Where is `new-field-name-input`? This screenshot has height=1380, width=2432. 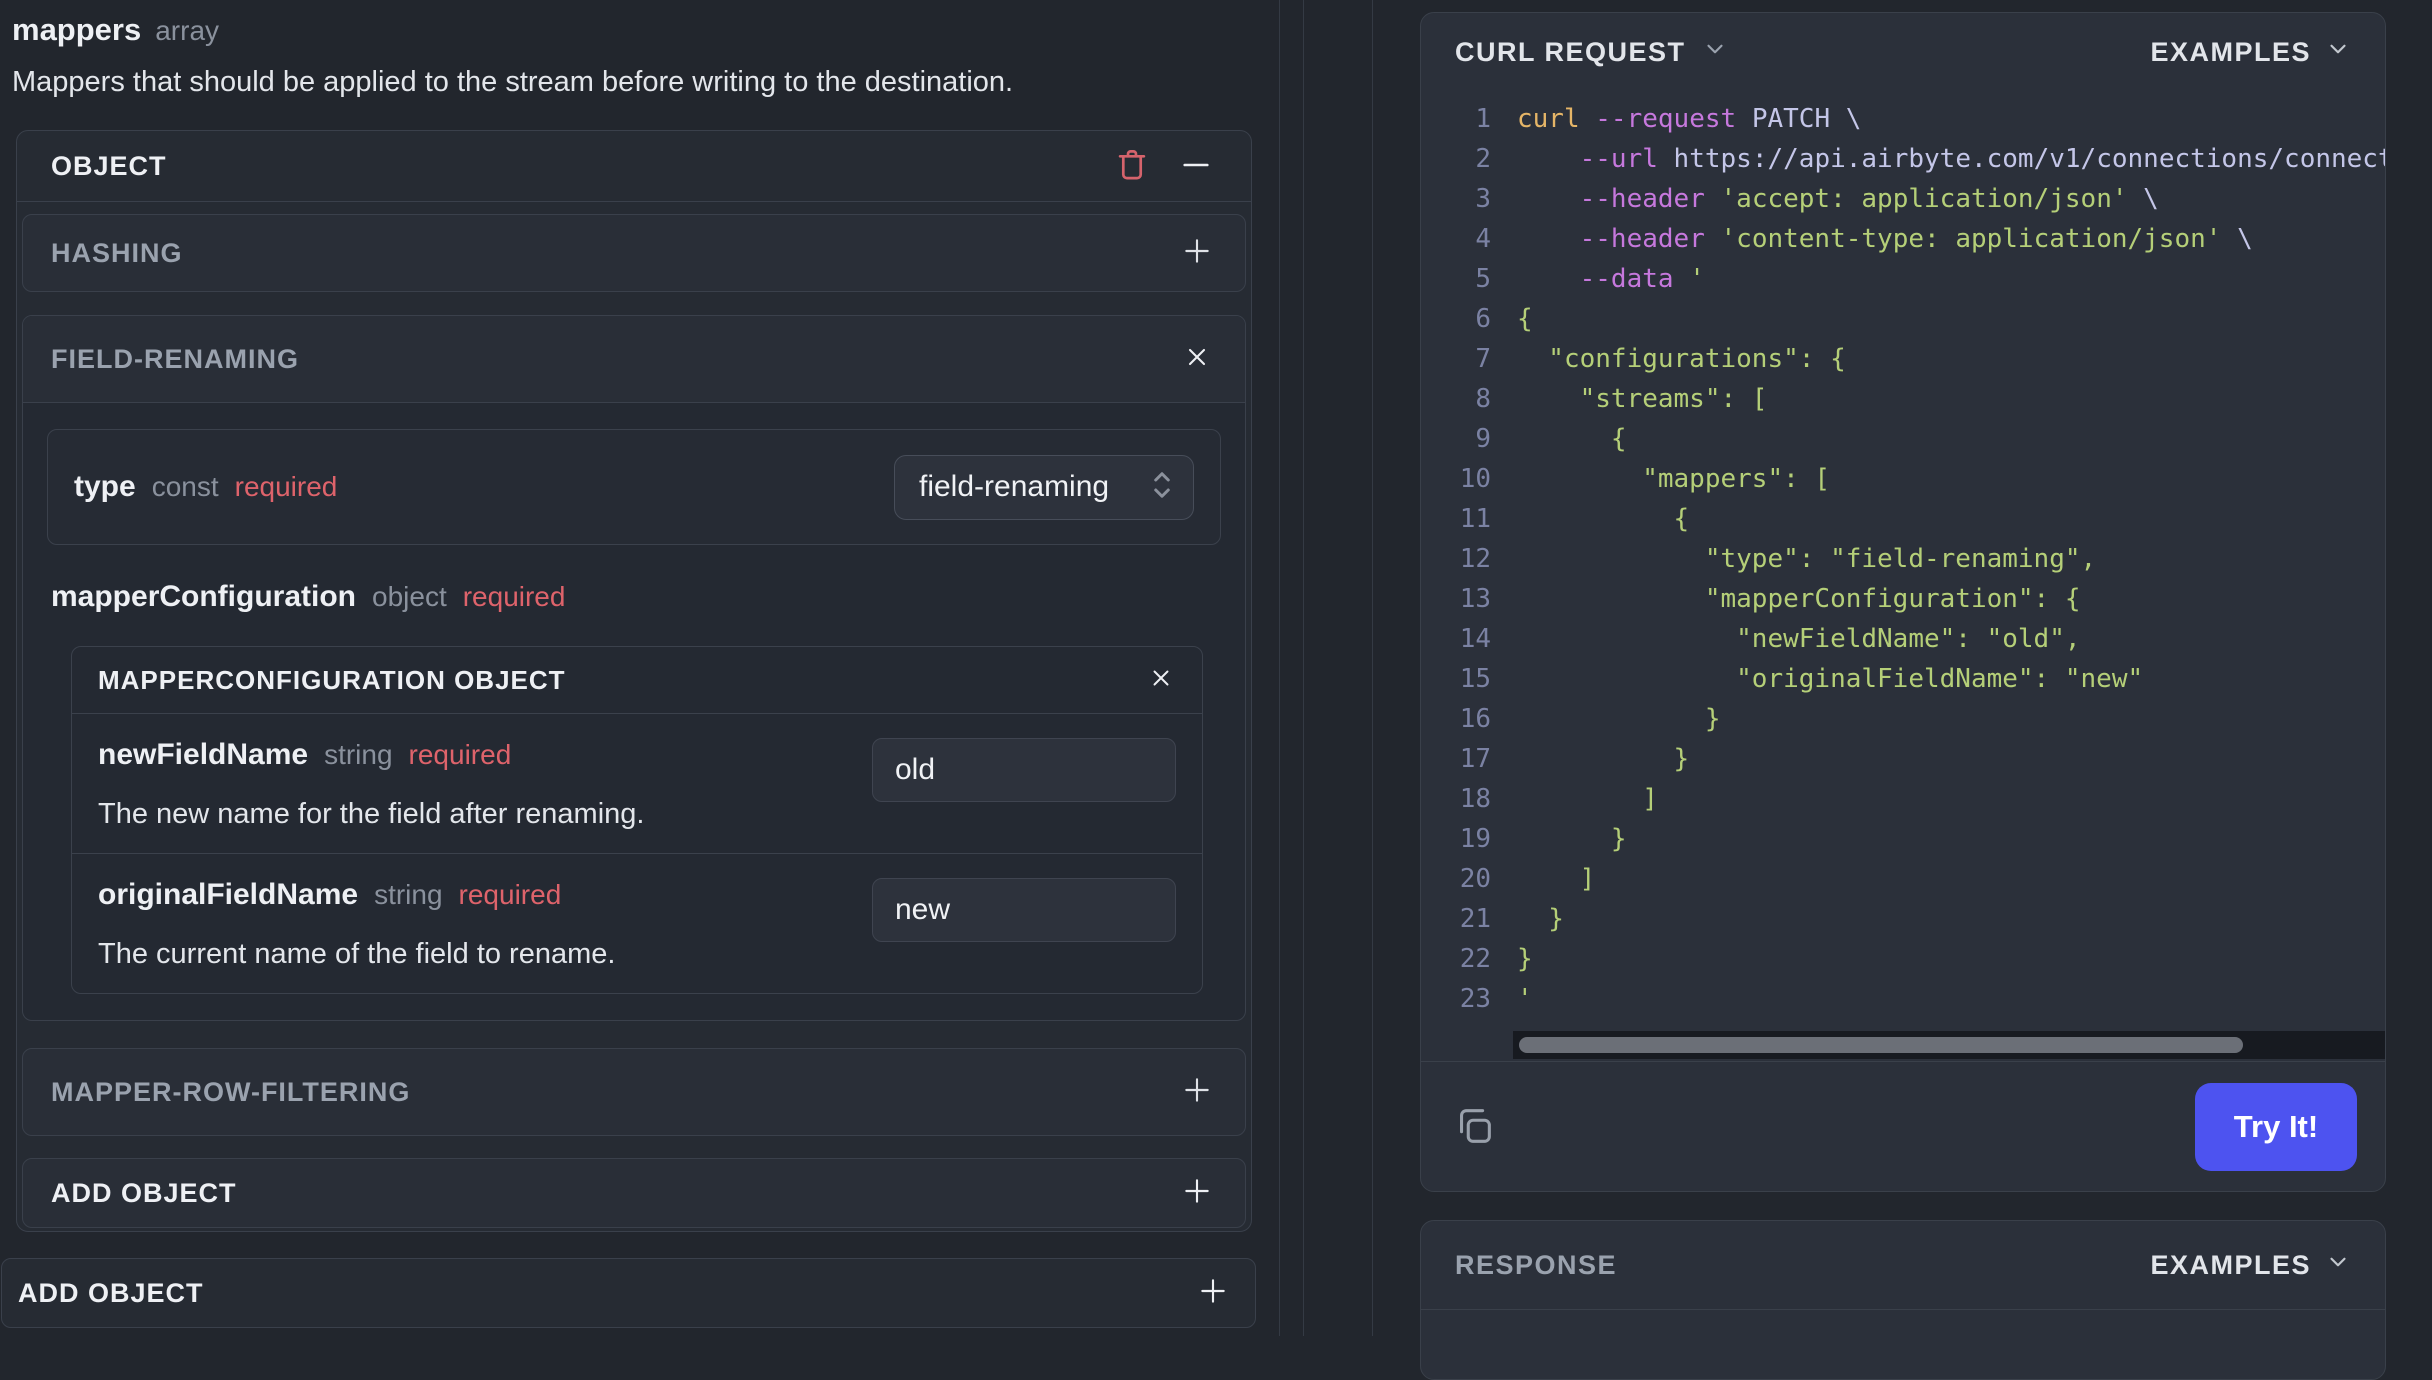 new-field-name-input is located at coordinates (1024, 770).